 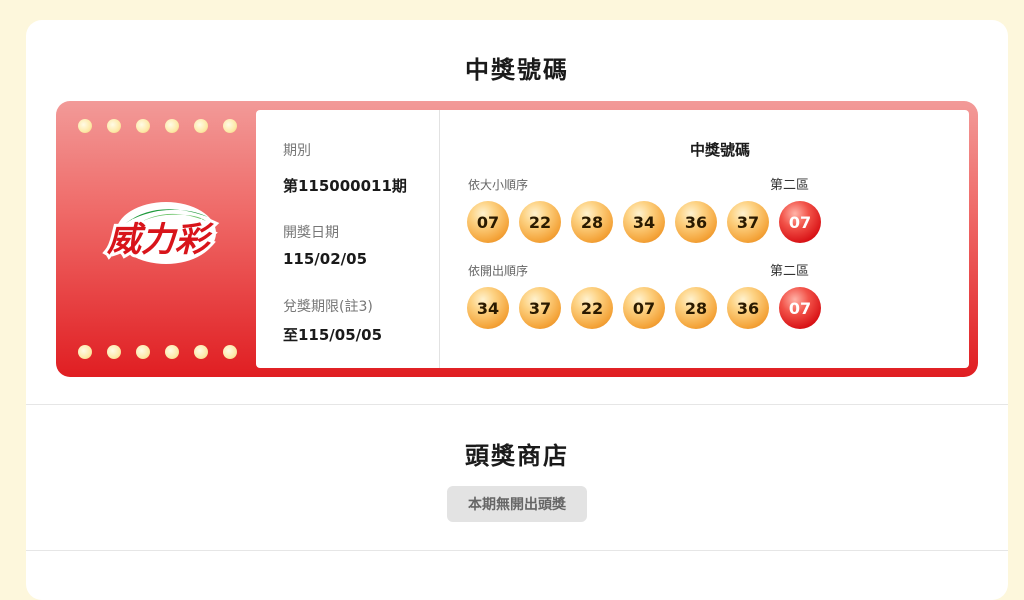 I want to click on by-size-balls: 07 22 28 34 36 37 07, so click(x=644, y=222).